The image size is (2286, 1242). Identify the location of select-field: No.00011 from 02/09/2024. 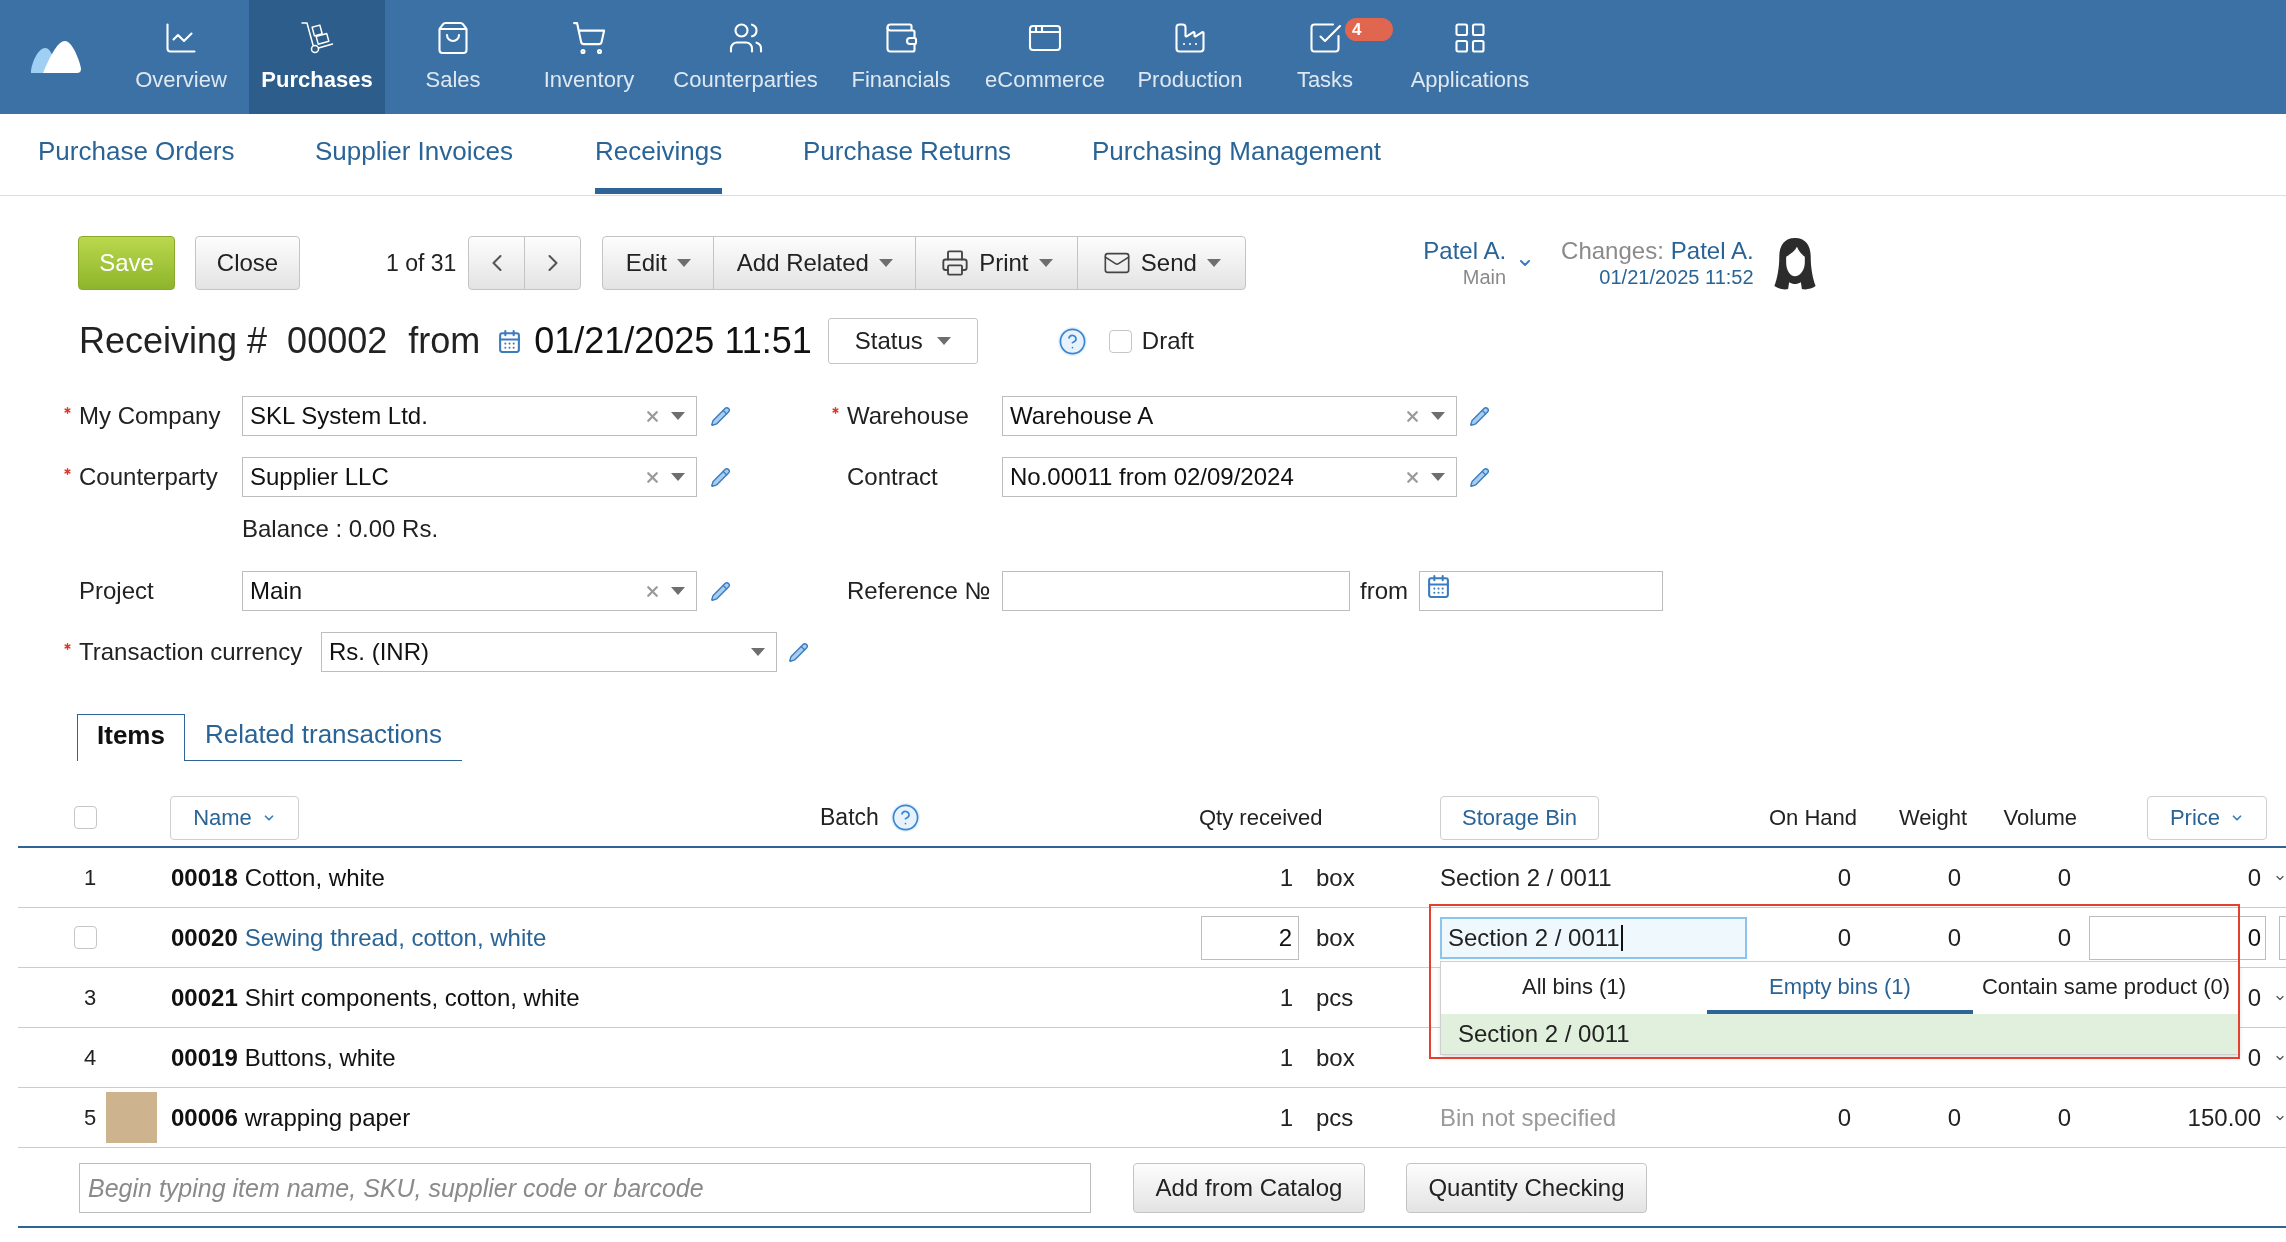
(1229, 477).